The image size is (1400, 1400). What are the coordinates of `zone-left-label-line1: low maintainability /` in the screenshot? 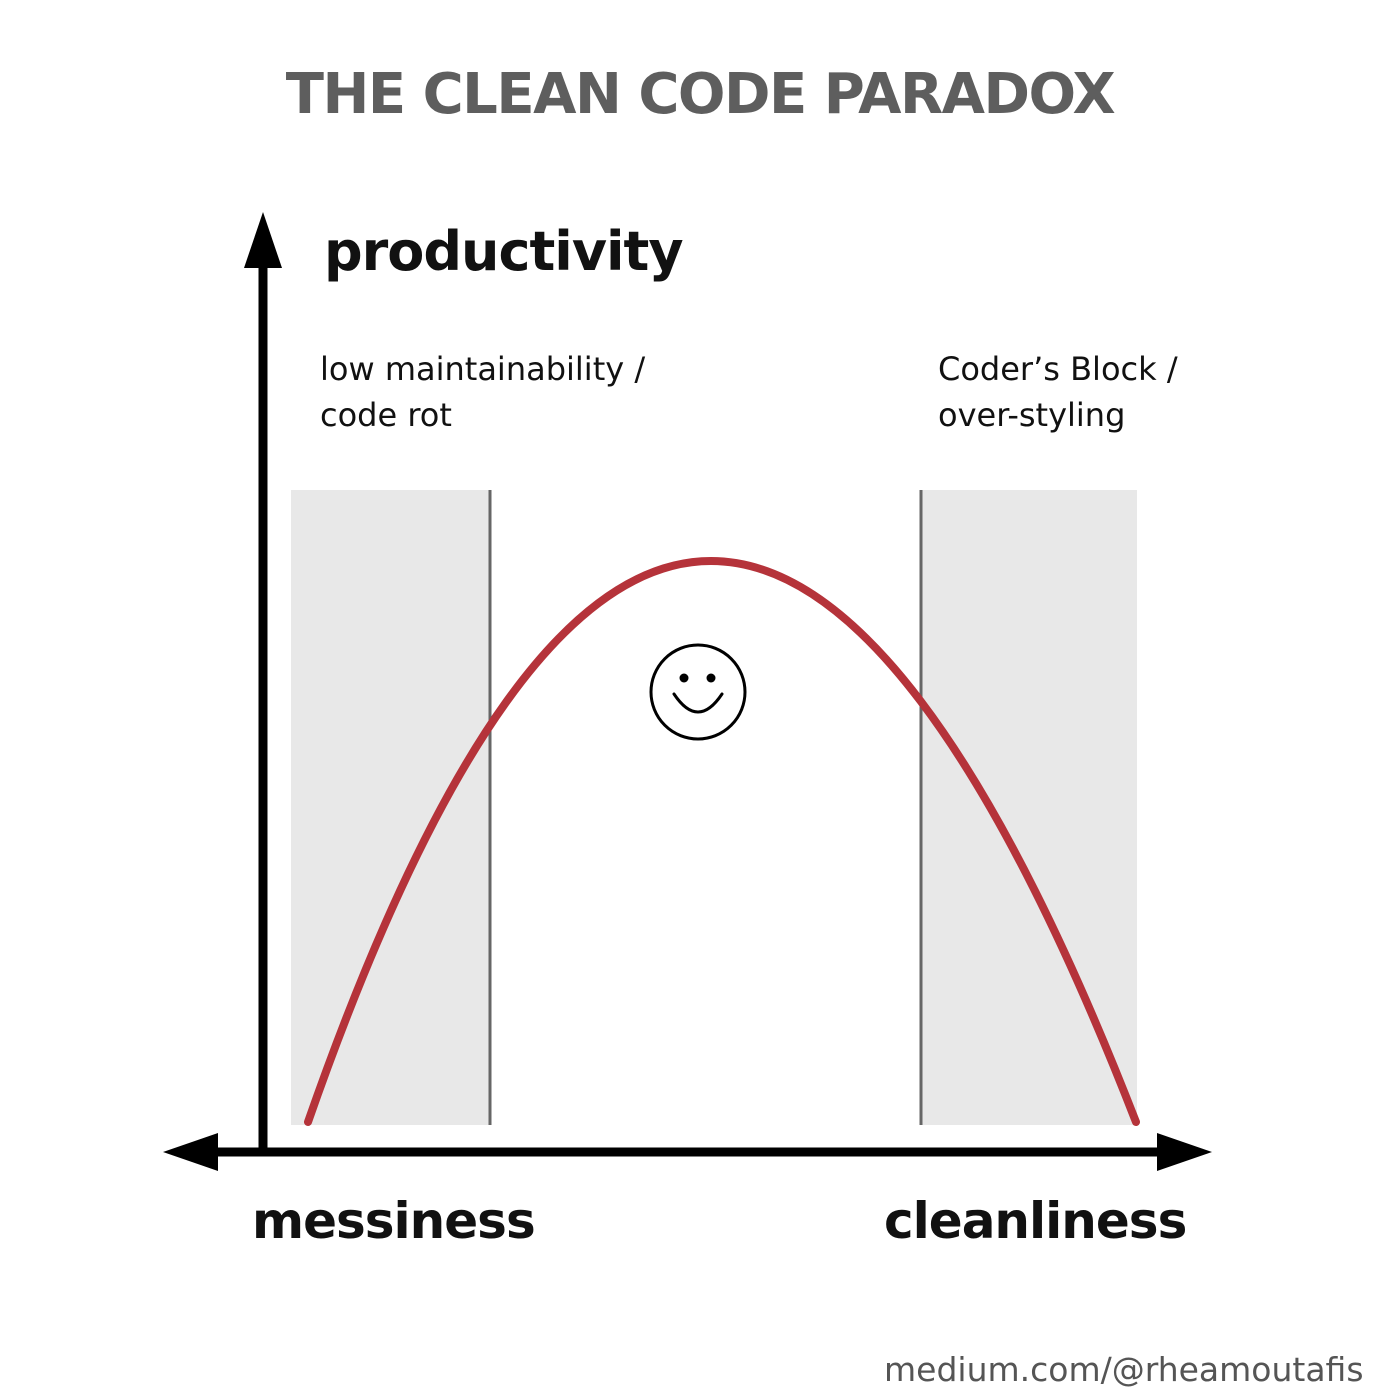 It's located at (483, 369).